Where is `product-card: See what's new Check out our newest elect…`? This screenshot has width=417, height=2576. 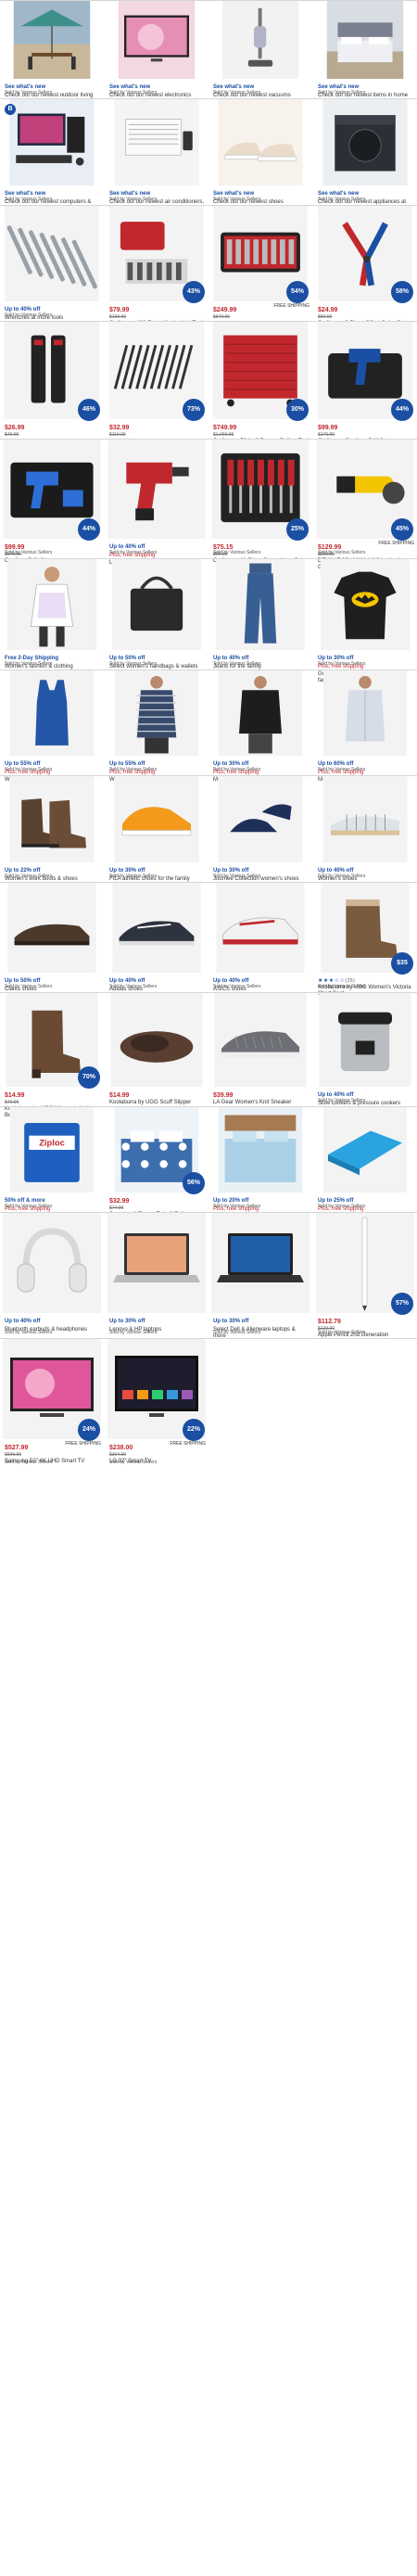 product-card: See what's new Check out our newest elect… is located at coordinates (156, 50).